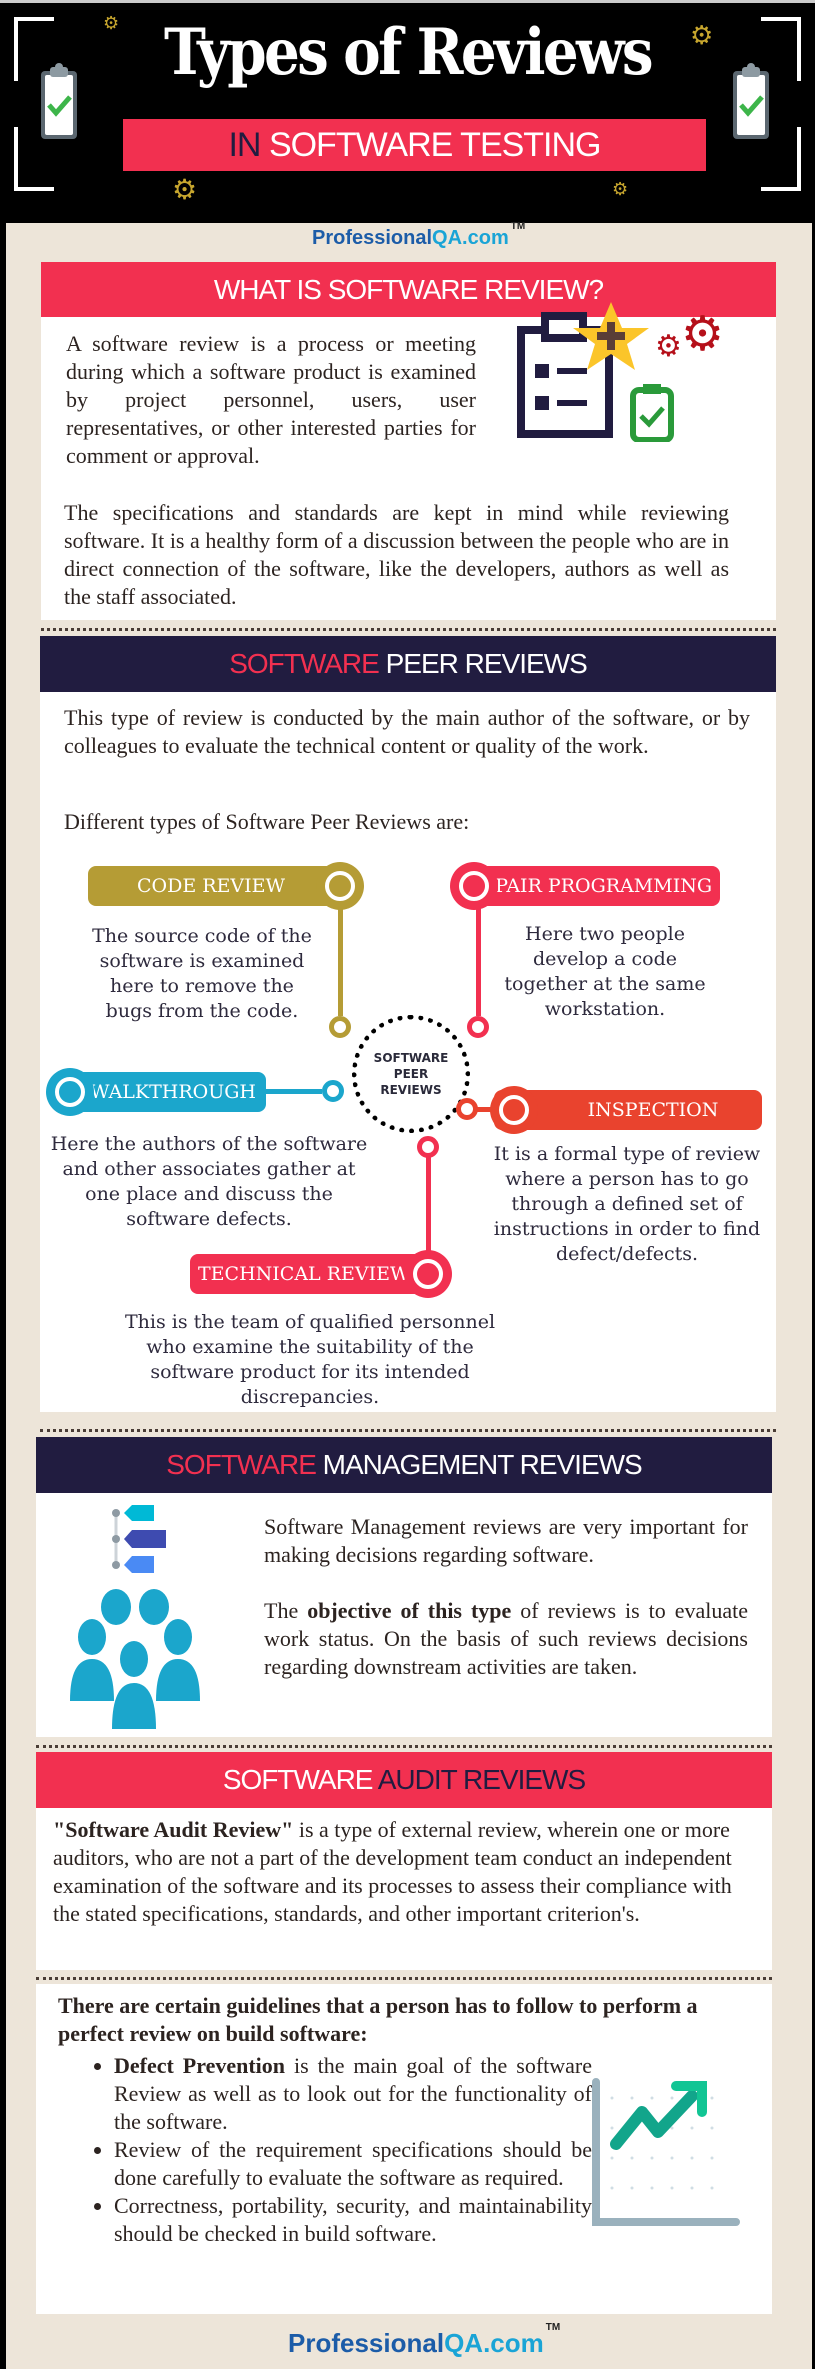 This screenshot has width=815, height=2369. What do you see at coordinates (409, 52) in the screenshot?
I see `page-title: Types of Reviews` at bounding box center [409, 52].